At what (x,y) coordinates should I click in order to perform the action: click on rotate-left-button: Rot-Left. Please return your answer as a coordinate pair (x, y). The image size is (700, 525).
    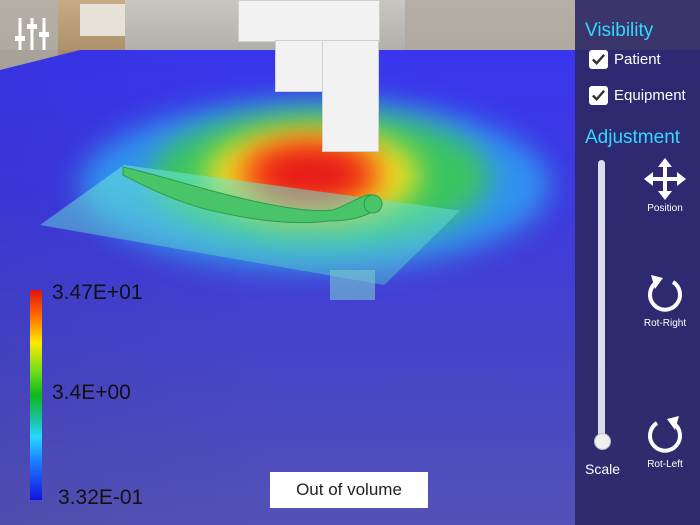
    Looking at the image, I should click on (665, 441).